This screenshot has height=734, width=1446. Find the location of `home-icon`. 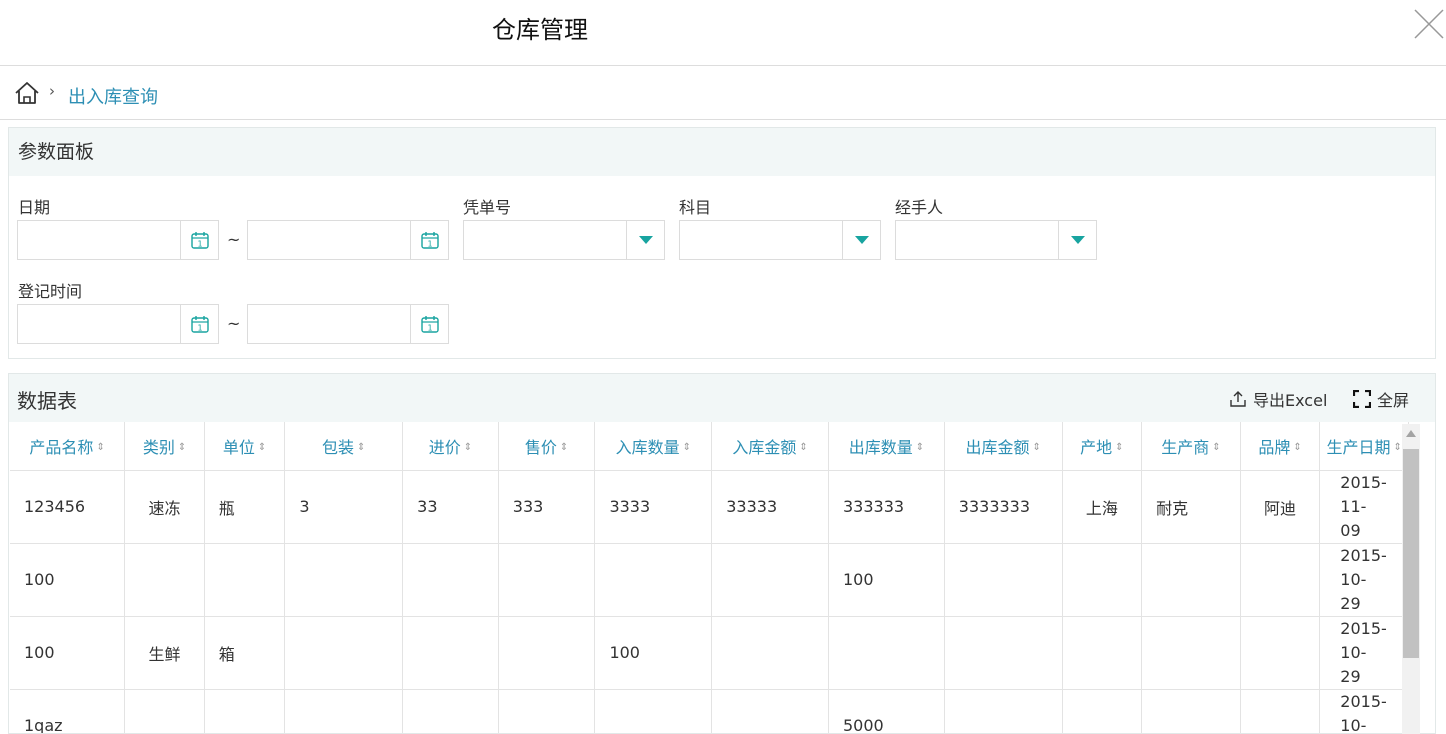

home-icon is located at coordinates (27, 93).